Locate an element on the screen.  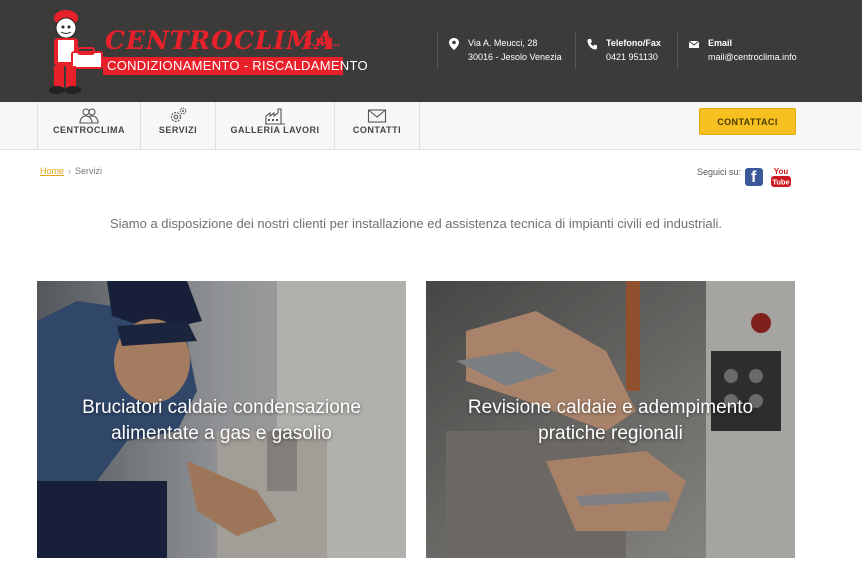
people-icon is located at coordinates (89, 116).